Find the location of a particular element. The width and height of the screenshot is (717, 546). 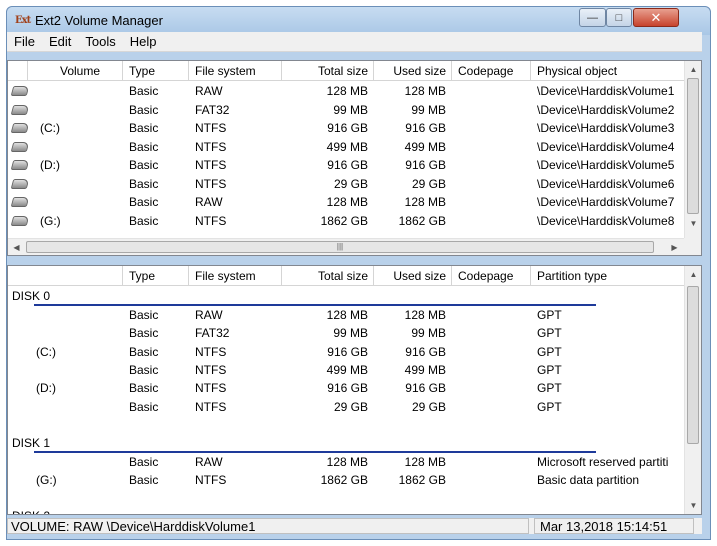

disk-label: DISK 2 is located at coordinates (31, 510).